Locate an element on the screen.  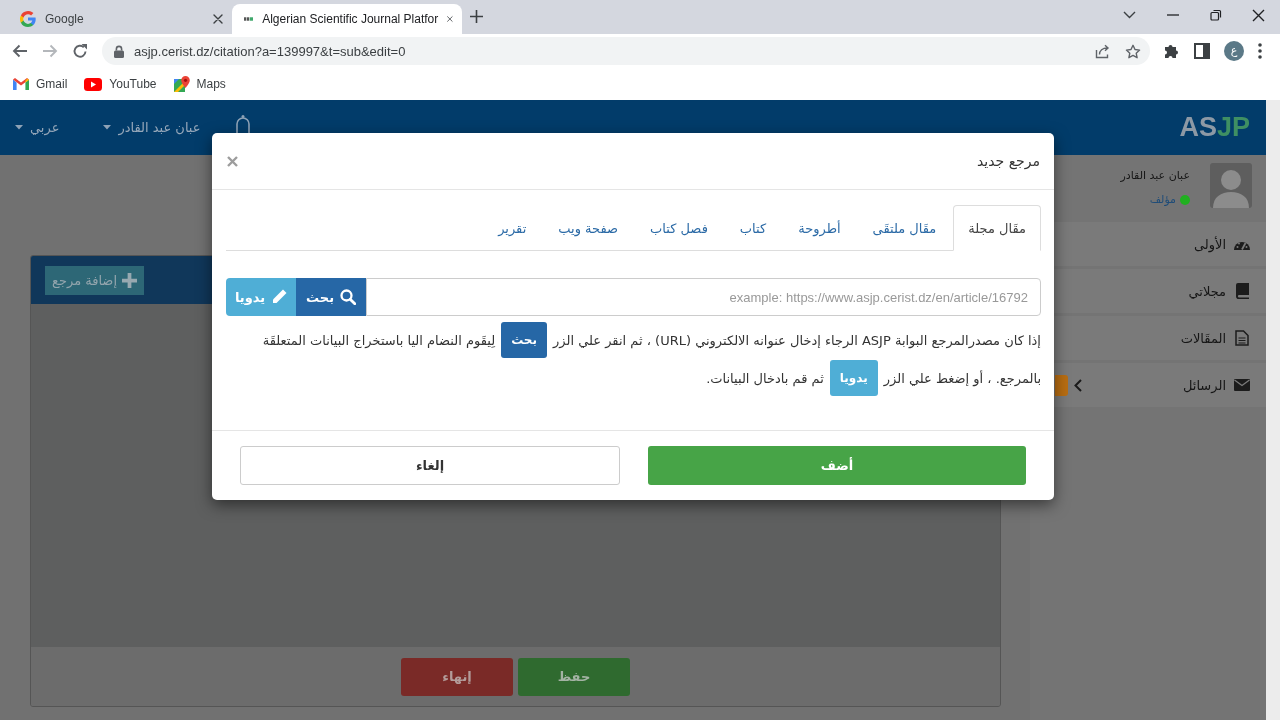
profile-button: ع is located at coordinates (1234, 51).